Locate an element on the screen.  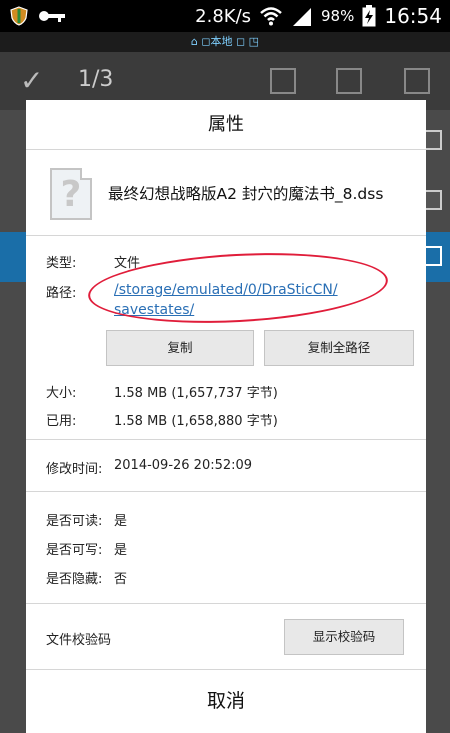
cancel-button: 取消 is located at coordinates (226, 701).